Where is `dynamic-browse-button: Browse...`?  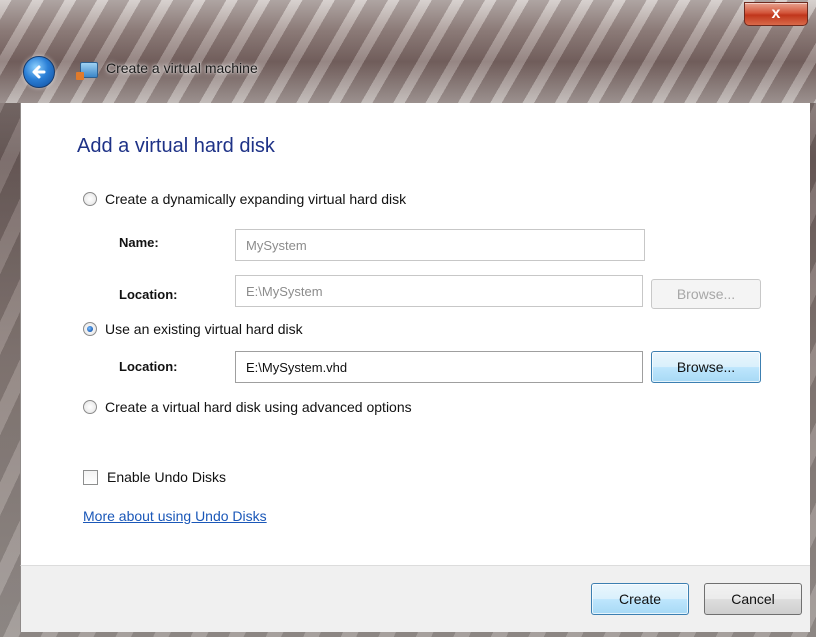
dynamic-browse-button: Browse... is located at coordinates (706, 294).